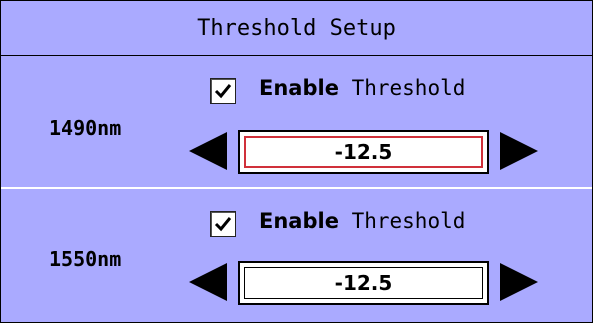 This screenshot has height=325, width=593. Describe the element at coordinates (85, 128) in the screenshot. I see `wavelength-label: 1490nm` at that location.